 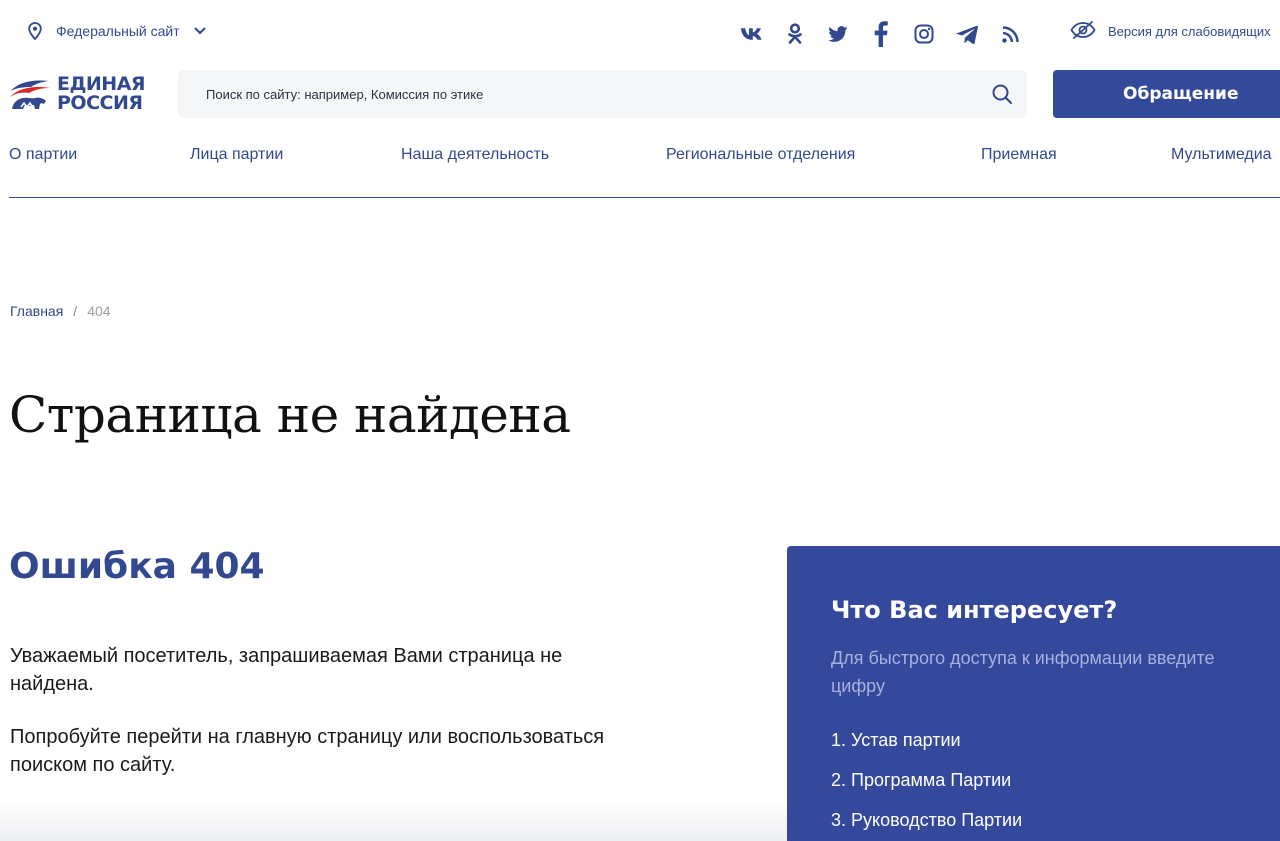 What do you see at coordinates (926, 748) in the screenshot?
I see `quick-link-charter: 1. Устав партии` at bounding box center [926, 748].